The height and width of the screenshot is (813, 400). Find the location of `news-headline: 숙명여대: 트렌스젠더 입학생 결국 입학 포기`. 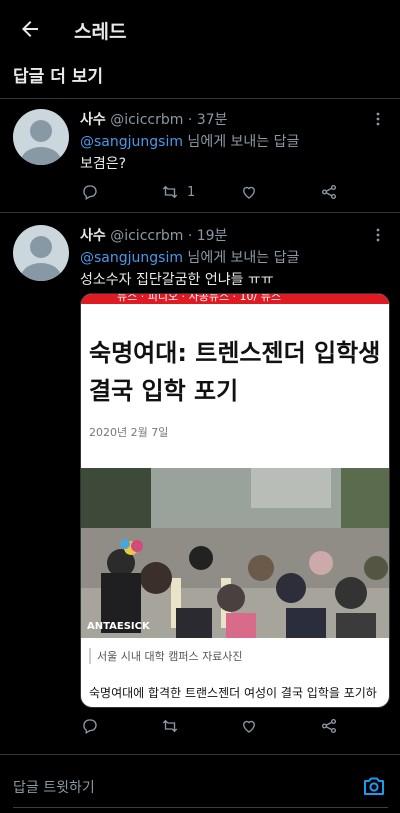

news-headline: 숙명여대: 트렌스젠더 입학생 결국 입학 포기 is located at coordinates (239, 372).